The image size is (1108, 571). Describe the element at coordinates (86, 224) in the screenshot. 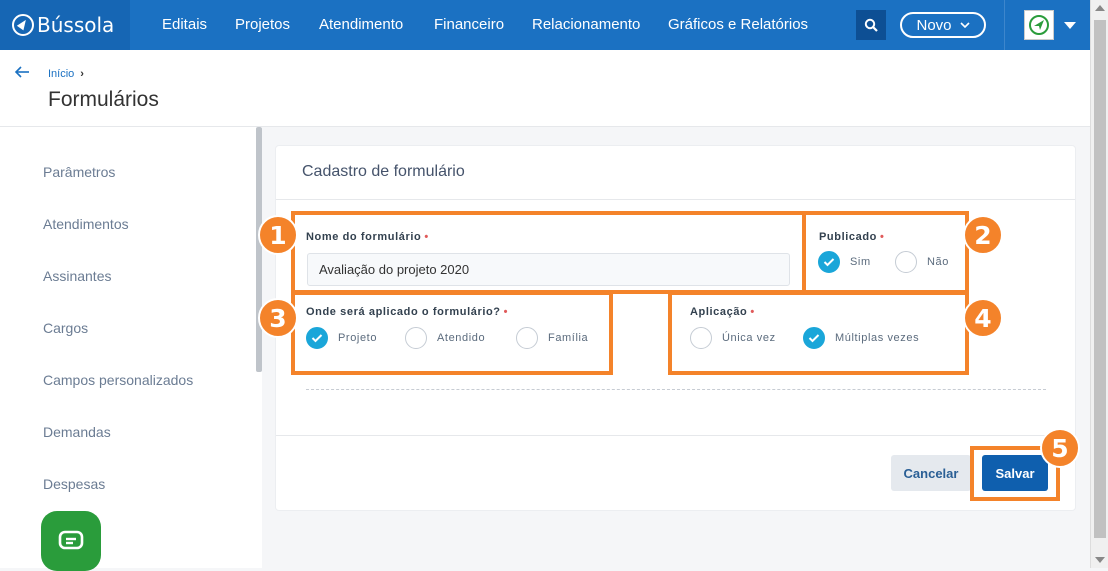

I see `sidebar-item-atendimentos: Atendimentos` at that location.